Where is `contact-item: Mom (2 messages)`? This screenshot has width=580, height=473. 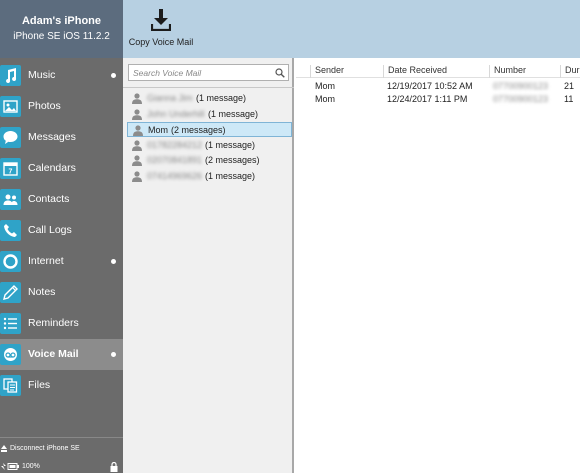 contact-item: Mom (2 messages) is located at coordinates (209, 129).